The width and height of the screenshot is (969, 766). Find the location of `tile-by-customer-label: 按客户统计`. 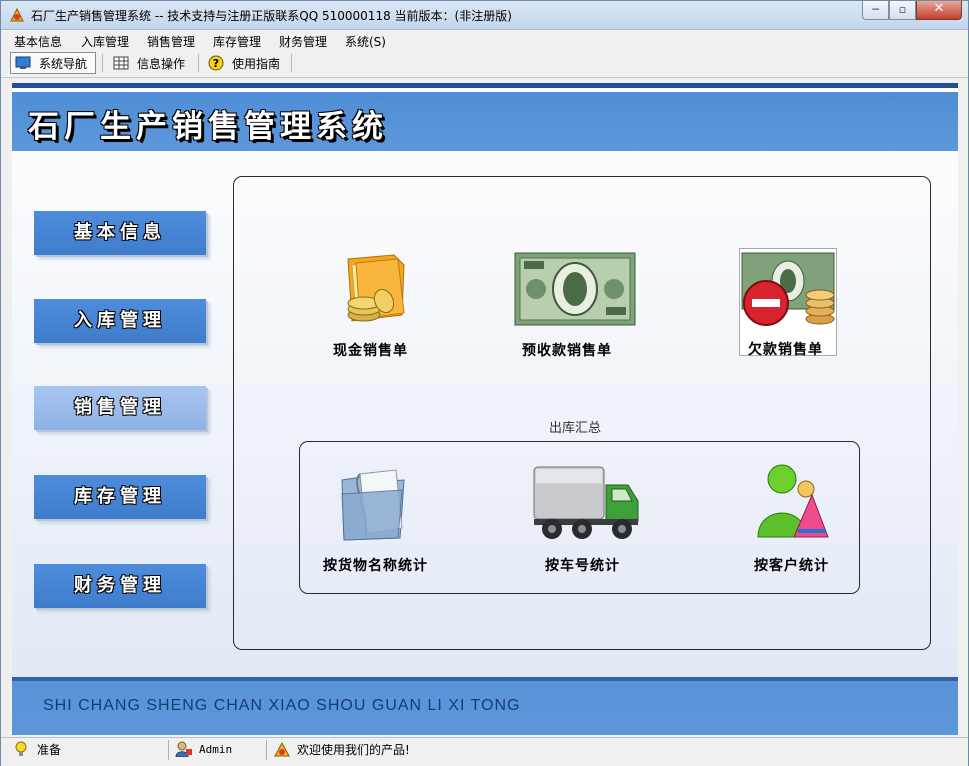

tile-by-customer-label: 按客户统计 is located at coordinates (791, 566).